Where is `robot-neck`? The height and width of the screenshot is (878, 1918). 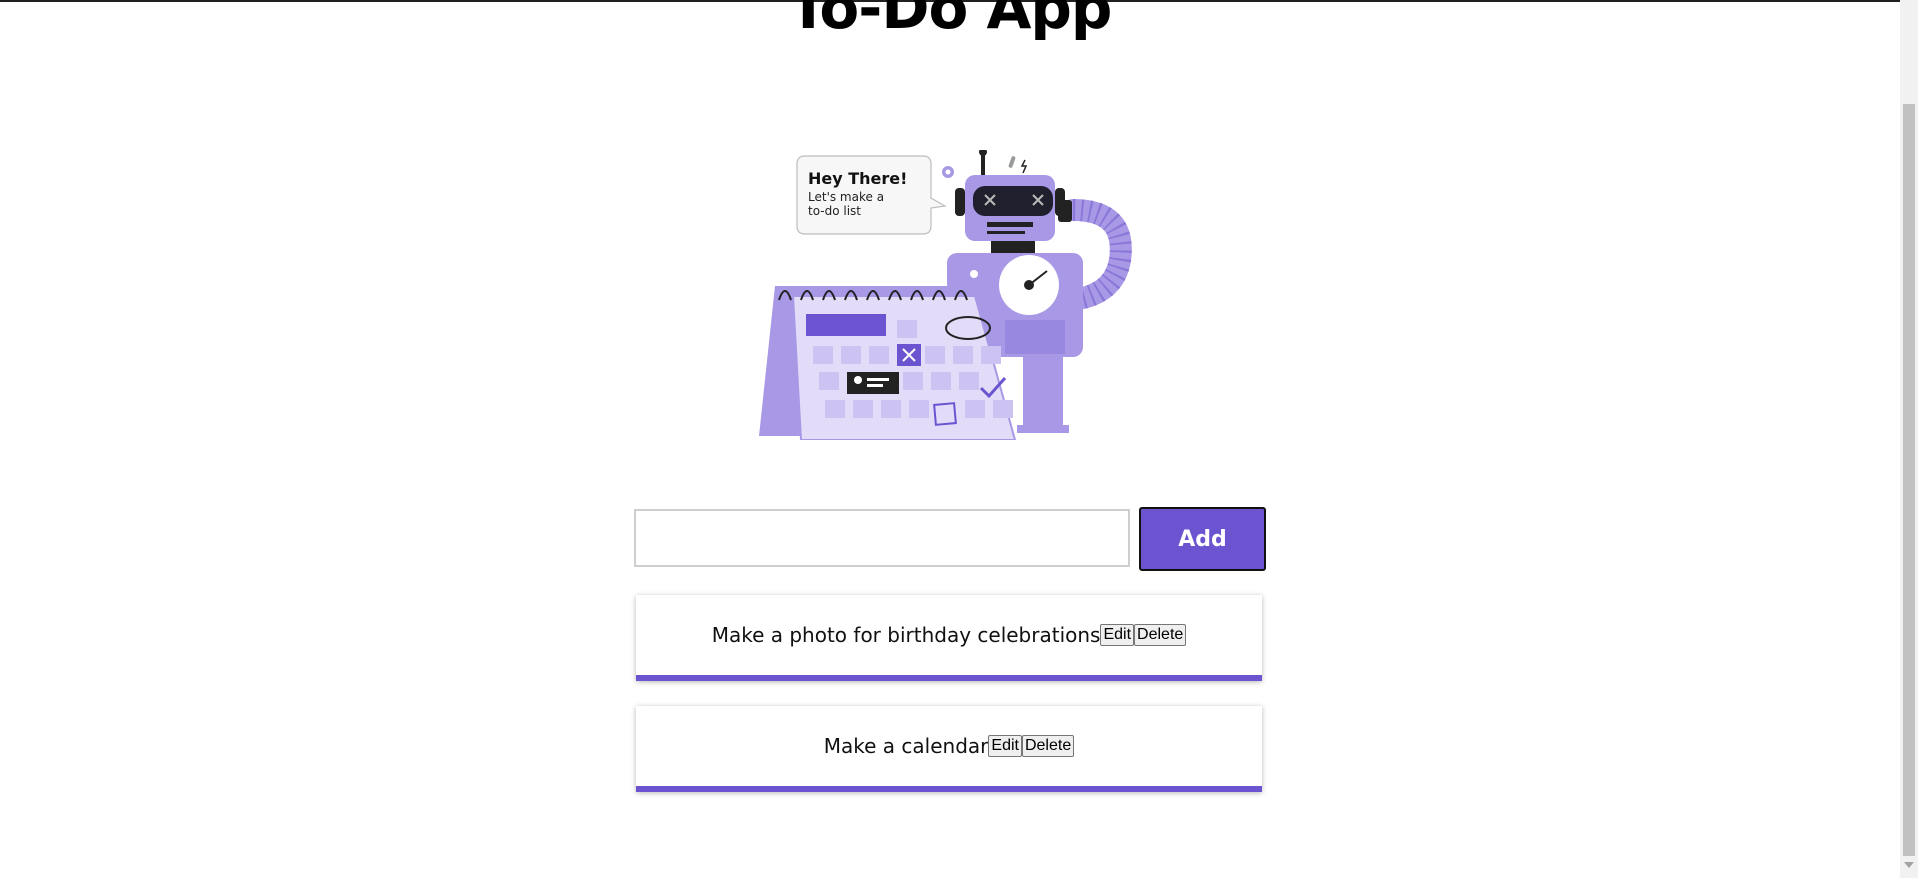
robot-neck is located at coordinates (1013, 247).